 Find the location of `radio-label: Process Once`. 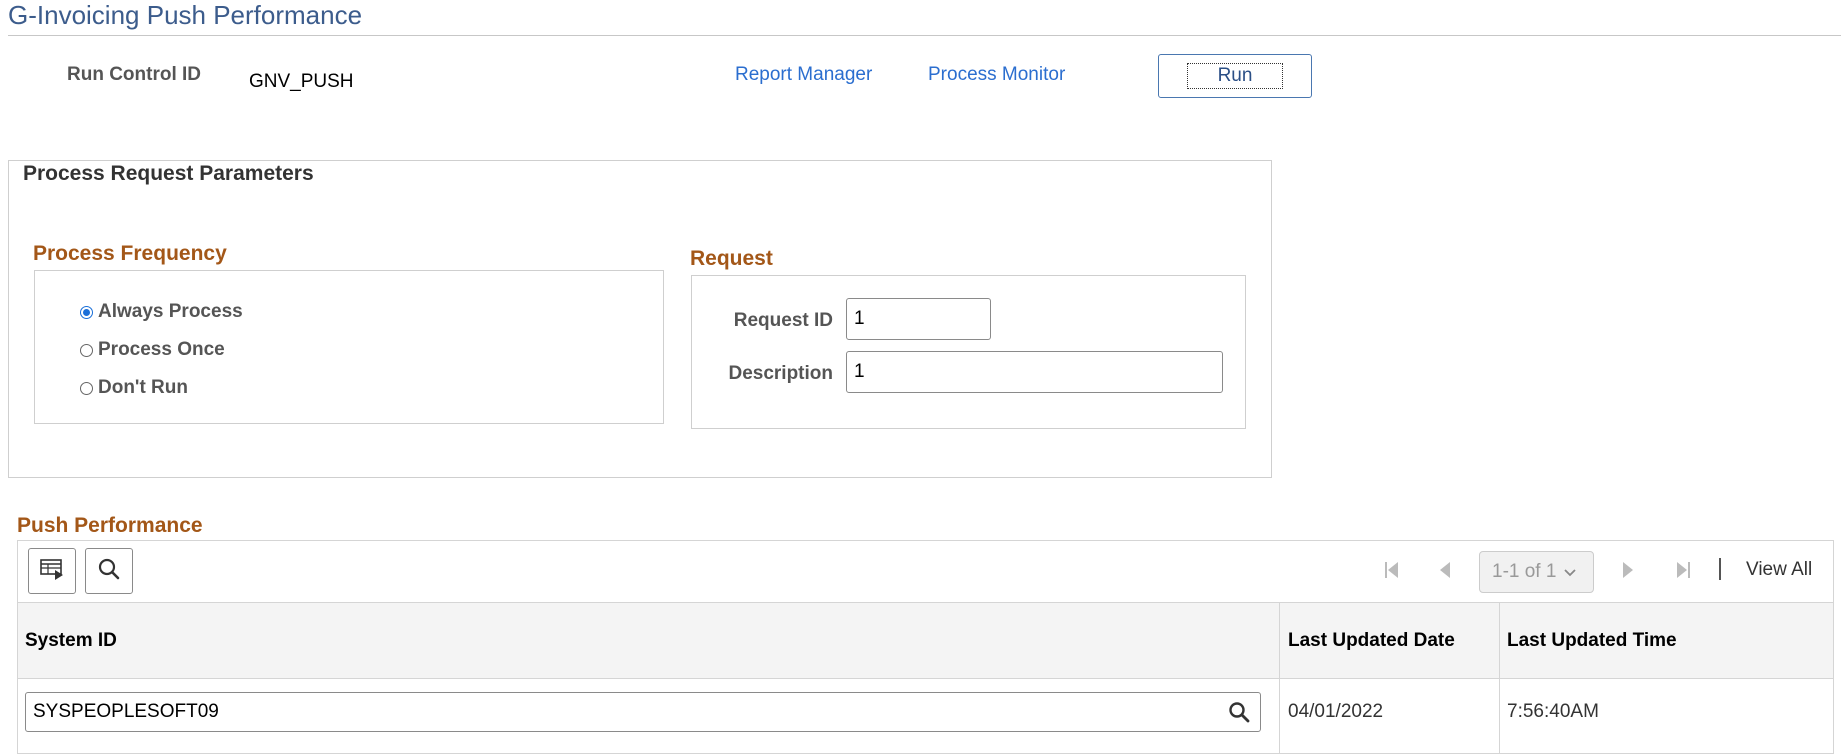

radio-label: Process Once is located at coordinates (161, 349).